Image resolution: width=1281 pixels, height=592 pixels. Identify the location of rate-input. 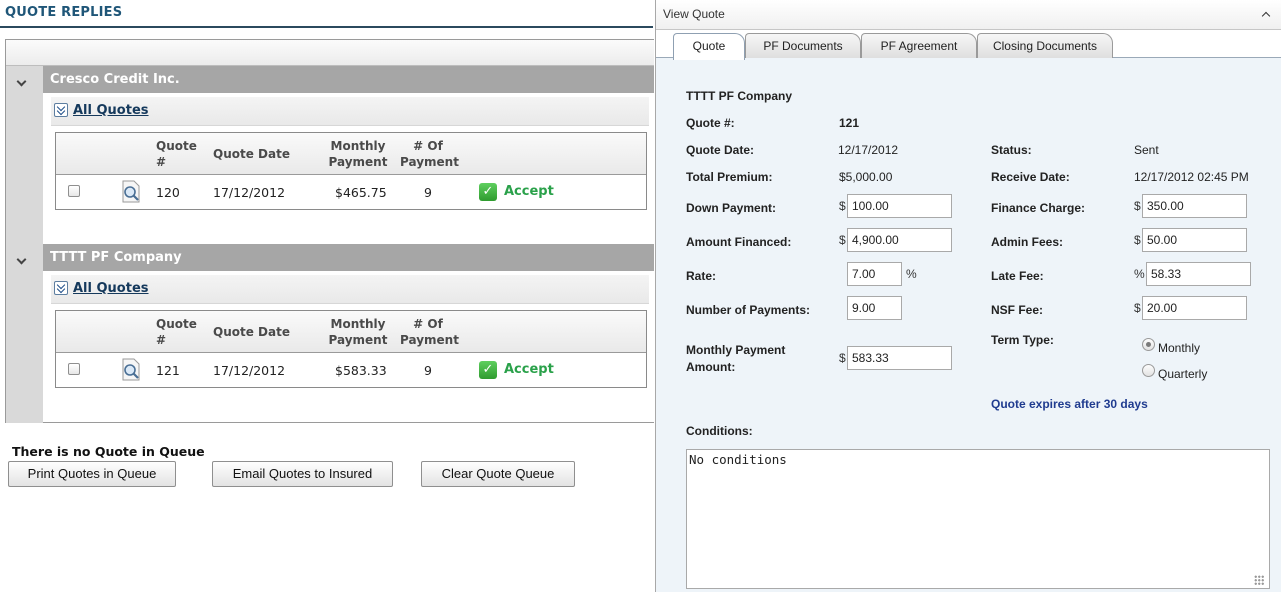
(874, 274).